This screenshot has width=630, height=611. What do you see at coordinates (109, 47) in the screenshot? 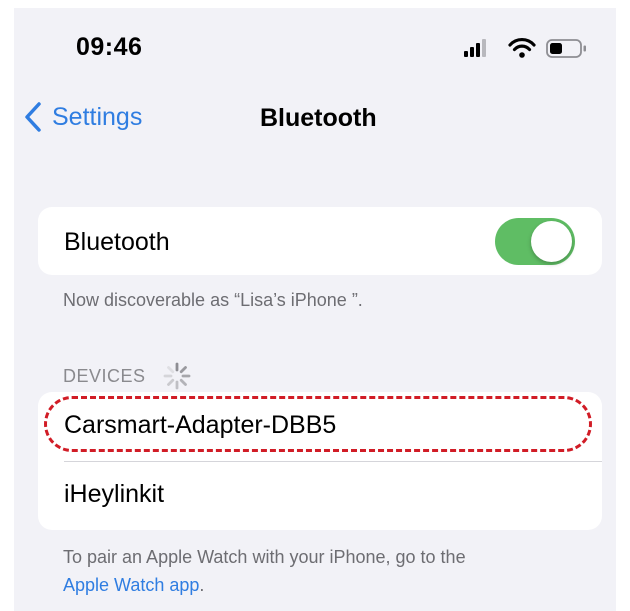
I see `status-time: 09:46` at bounding box center [109, 47].